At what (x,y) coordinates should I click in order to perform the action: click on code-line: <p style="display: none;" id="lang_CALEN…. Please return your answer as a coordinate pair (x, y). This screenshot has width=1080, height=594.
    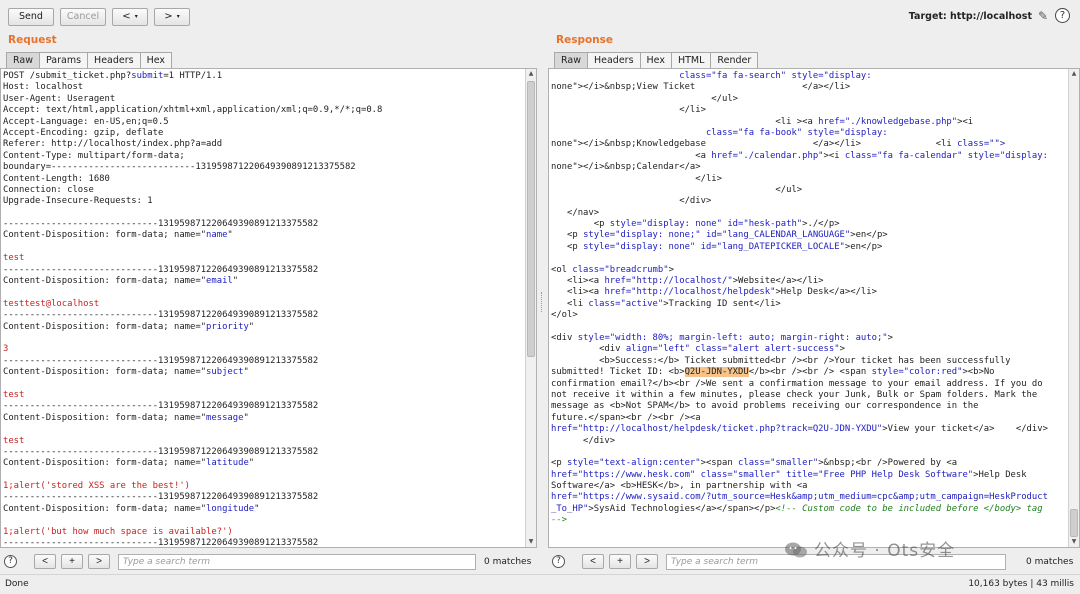
    Looking at the image, I should click on (719, 235).